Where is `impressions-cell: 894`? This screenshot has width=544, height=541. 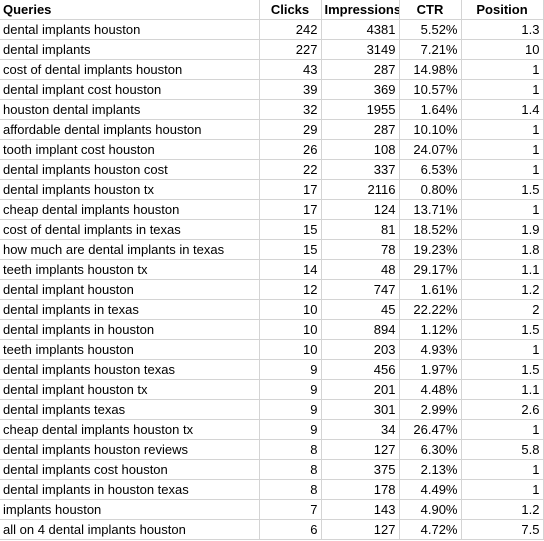 impressions-cell: 894 is located at coordinates (360, 329).